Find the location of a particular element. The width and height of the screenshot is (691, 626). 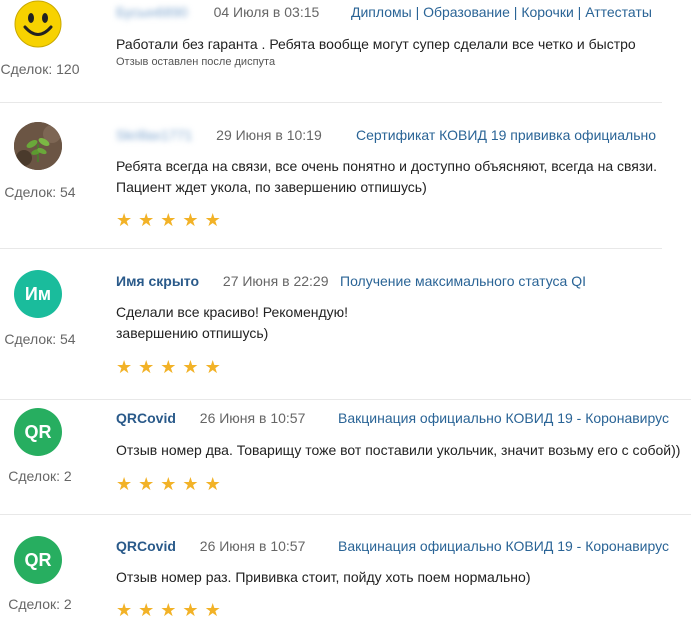

smiley-face-icon is located at coordinates (38, 24).